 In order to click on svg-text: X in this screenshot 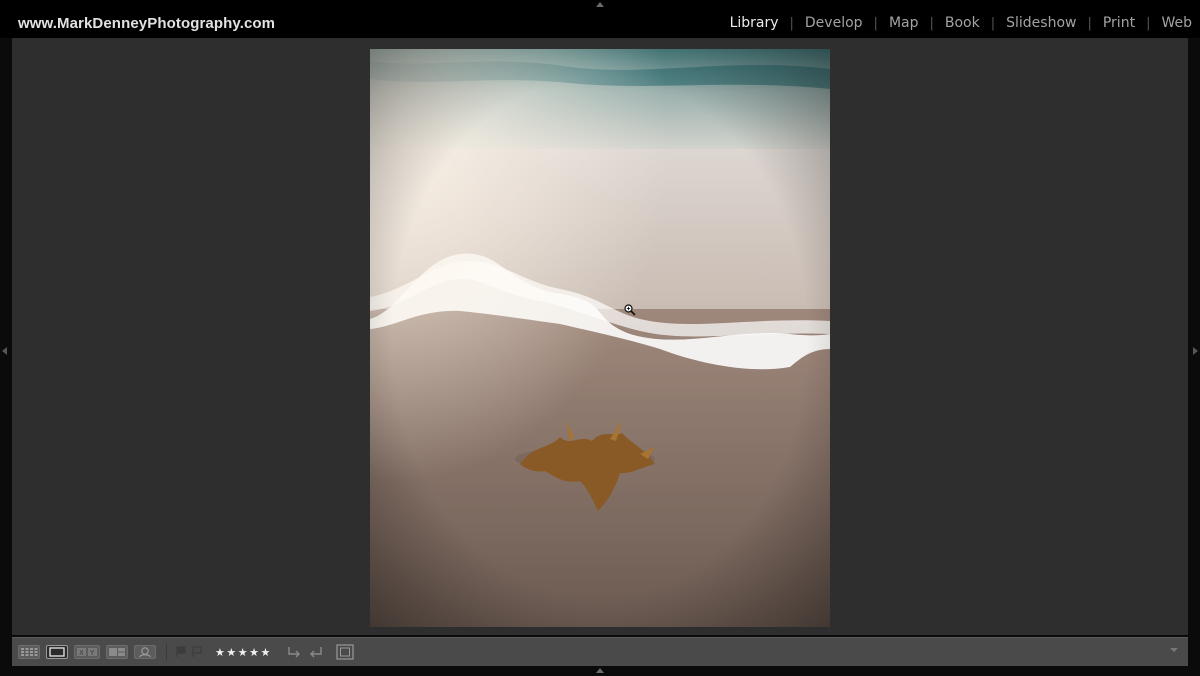, I will do `click(81, 653)`.